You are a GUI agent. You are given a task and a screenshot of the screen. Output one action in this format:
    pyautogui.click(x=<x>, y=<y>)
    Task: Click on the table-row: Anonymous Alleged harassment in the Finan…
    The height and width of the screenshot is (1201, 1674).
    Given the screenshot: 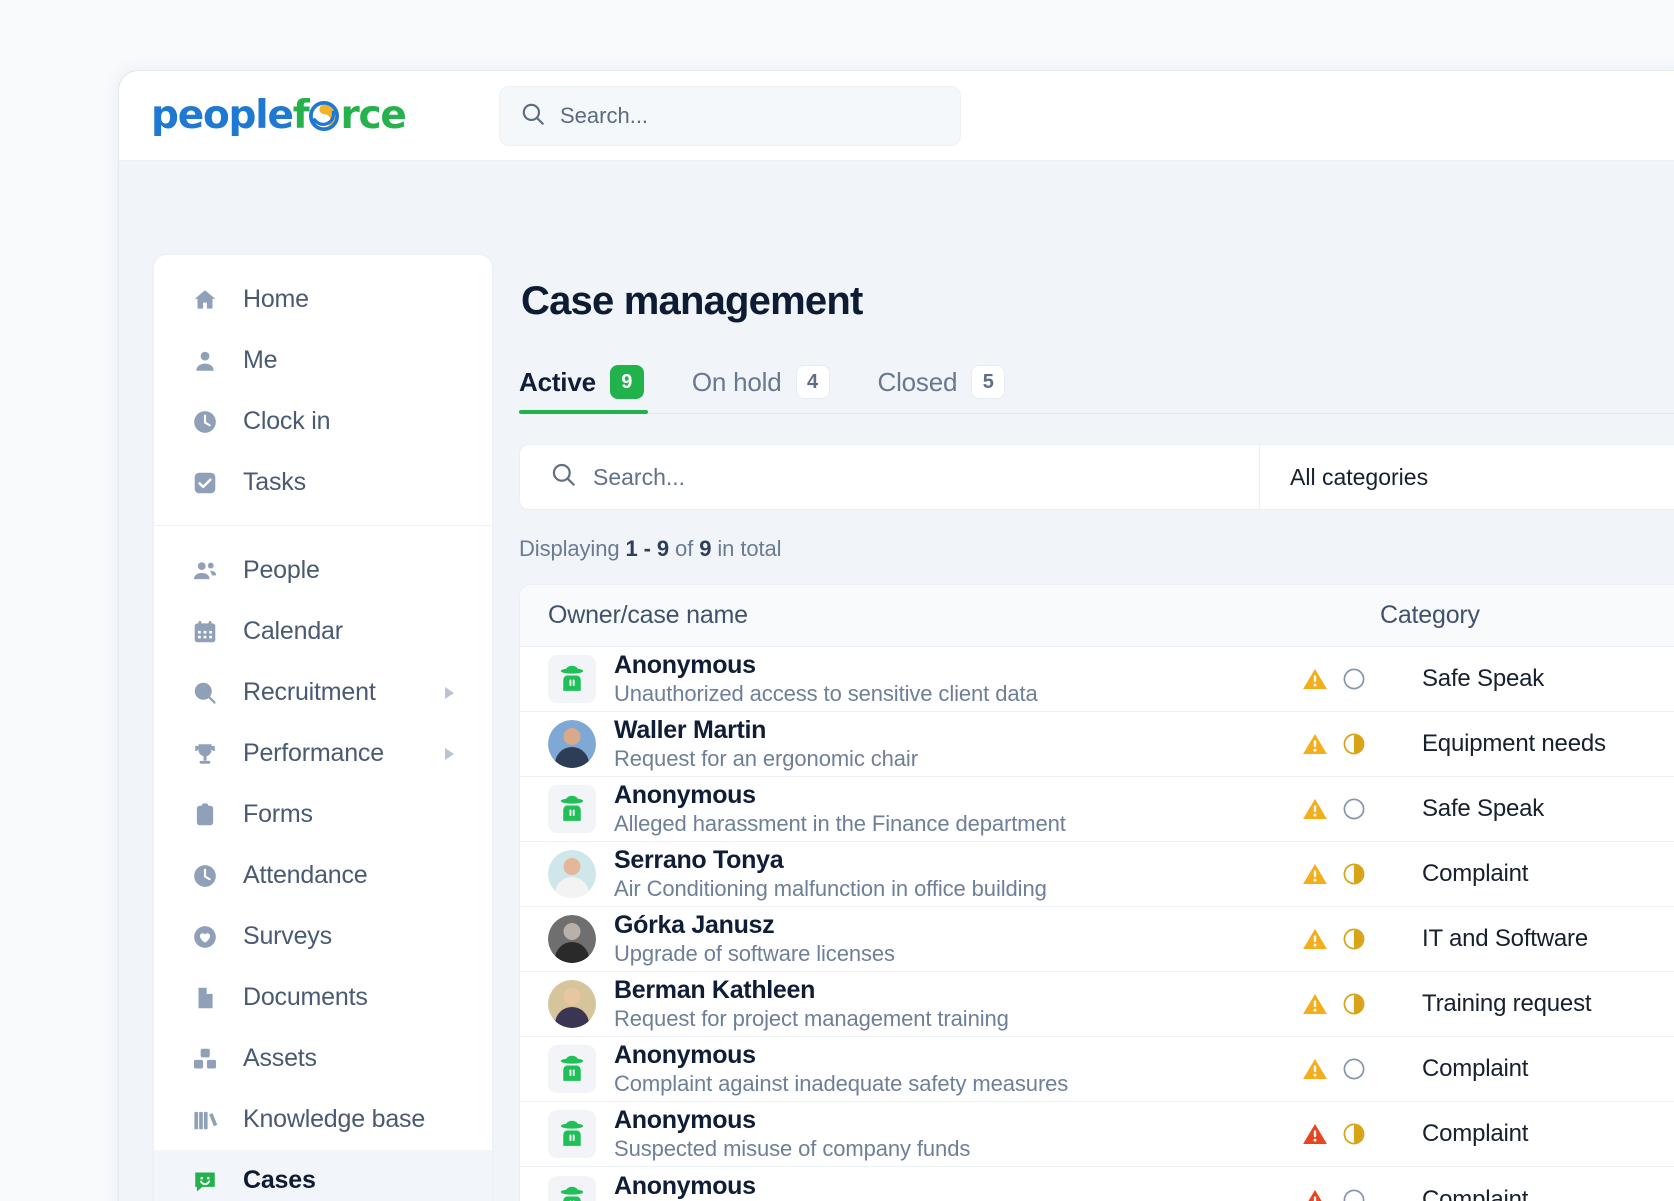 What is the action you would take?
    pyautogui.click(x=1097, y=809)
    